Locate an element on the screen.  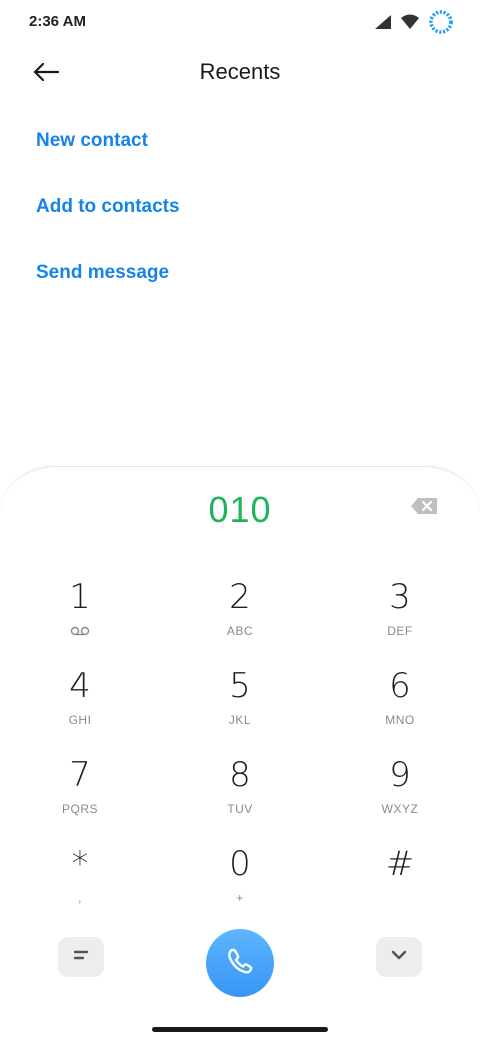
key-digit: 6 is located at coordinates (400, 686).